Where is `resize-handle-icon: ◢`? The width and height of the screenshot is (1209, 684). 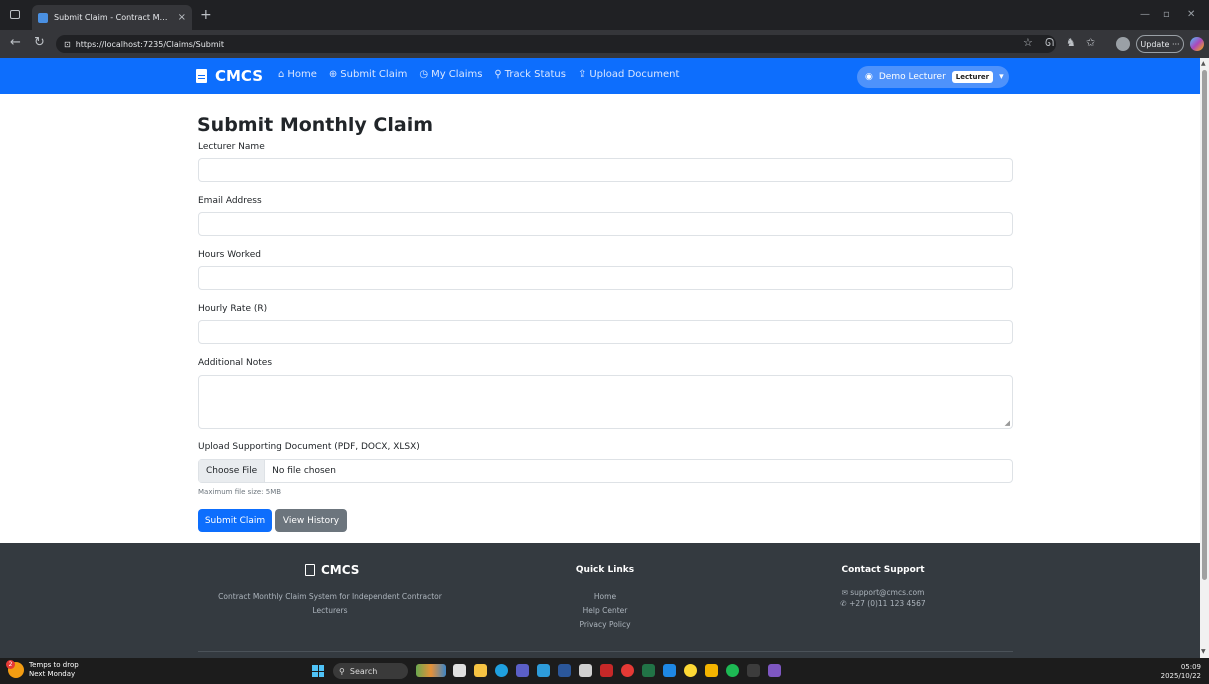 resize-handle-icon: ◢ is located at coordinates (1007, 423).